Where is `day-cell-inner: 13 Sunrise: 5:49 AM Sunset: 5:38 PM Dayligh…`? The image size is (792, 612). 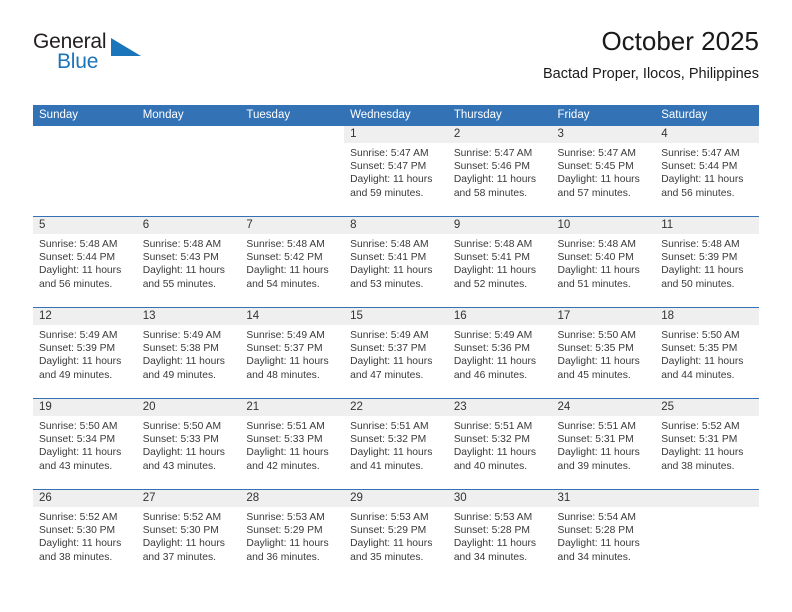
day-cell-inner: 13 Sunrise: 5:49 AM Sunset: 5:38 PM Dayligh… is located at coordinates (188, 353).